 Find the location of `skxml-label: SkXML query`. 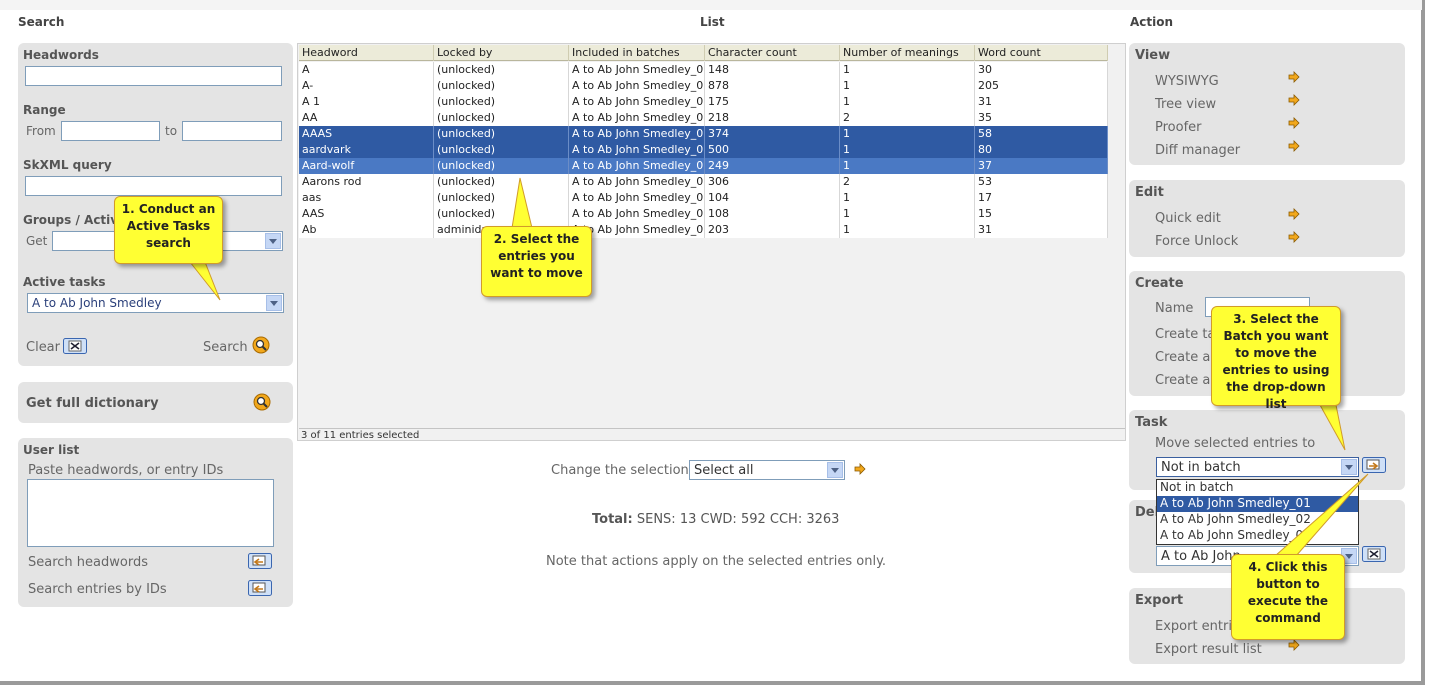

skxml-label: SkXML query is located at coordinates (67, 165).